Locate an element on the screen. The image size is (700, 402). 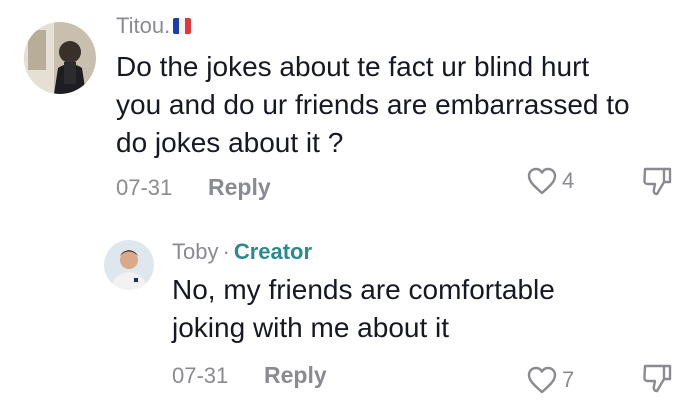
comment-text-line: No, my friends are comfortable is located at coordinates (363, 289).